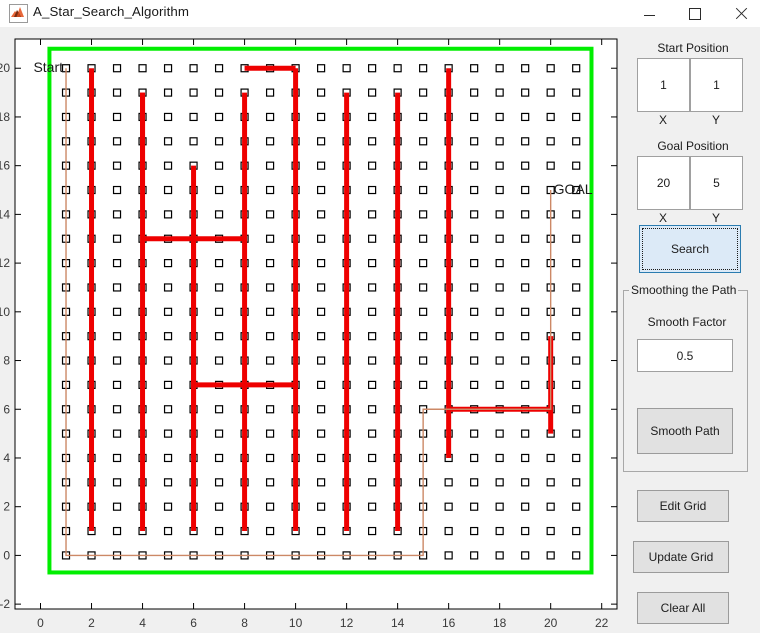 Image resolution: width=760 pixels, height=633 pixels. What do you see at coordinates (695, 13) in the screenshot?
I see `maximize-button` at bounding box center [695, 13].